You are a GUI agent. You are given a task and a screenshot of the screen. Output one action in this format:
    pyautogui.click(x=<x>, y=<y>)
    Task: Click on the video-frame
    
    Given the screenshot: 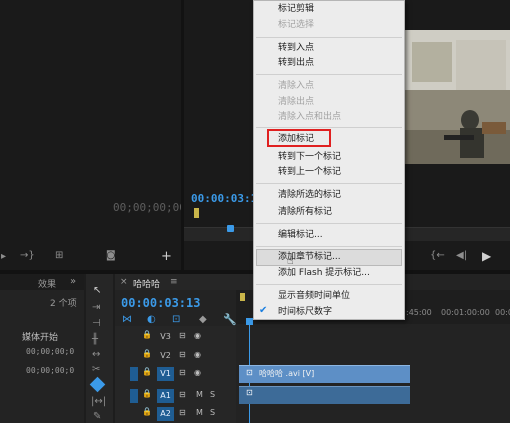 What is the action you would take?
    pyautogui.click(x=457, y=97)
    